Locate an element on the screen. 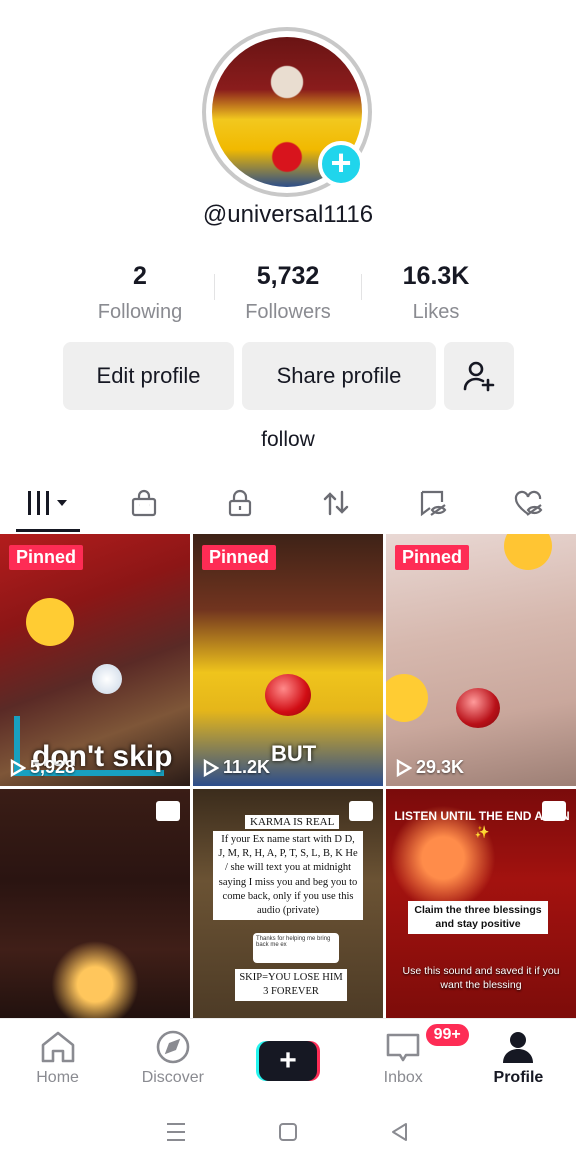 Image resolution: width=576 pixels, height=1165 pixels. photo-thumbnail is located at coordinates (95, 904).